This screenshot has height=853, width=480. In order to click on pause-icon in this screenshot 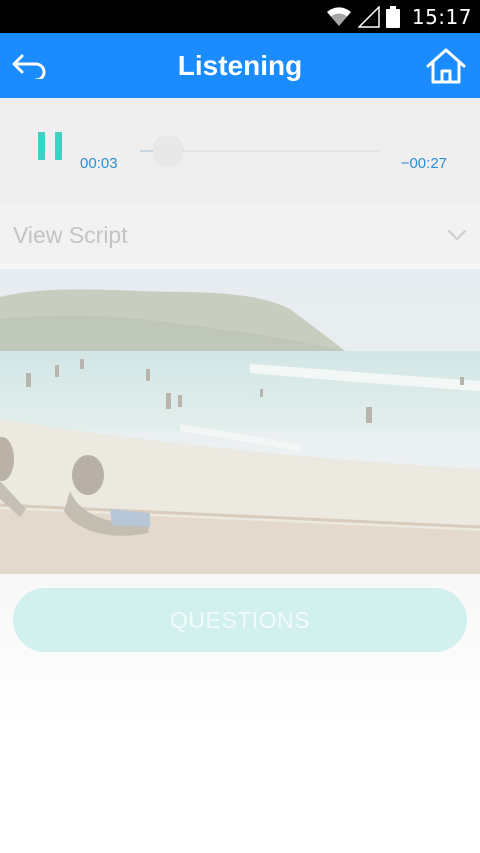, I will do `click(41, 146)`.